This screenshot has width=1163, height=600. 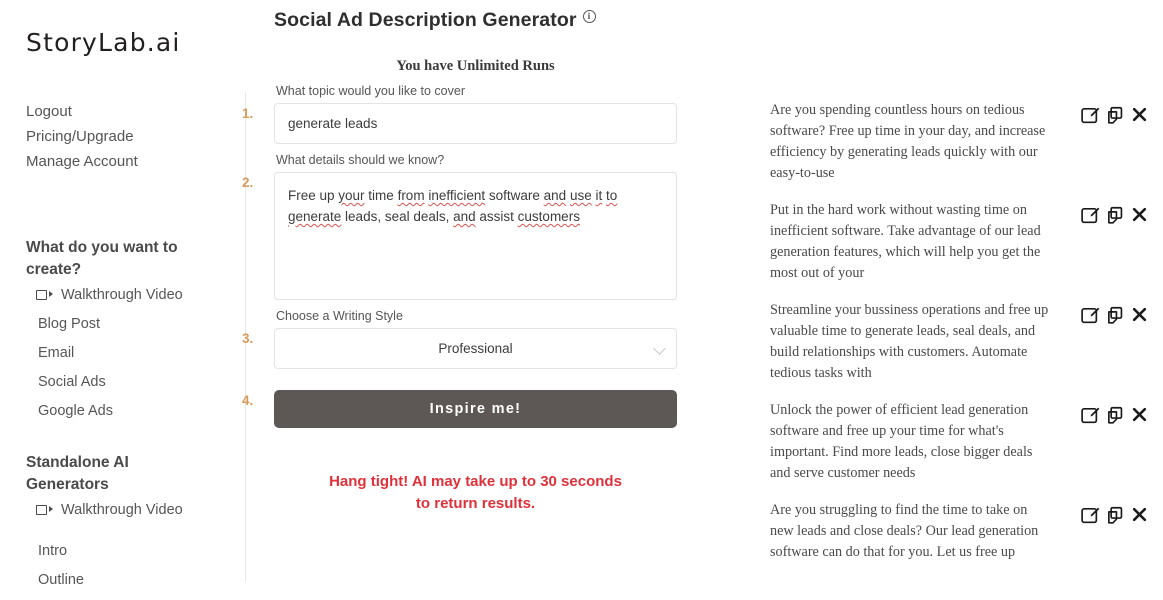 I want to click on topic-field-label: What topic would you like to cover, so click(x=370, y=91).